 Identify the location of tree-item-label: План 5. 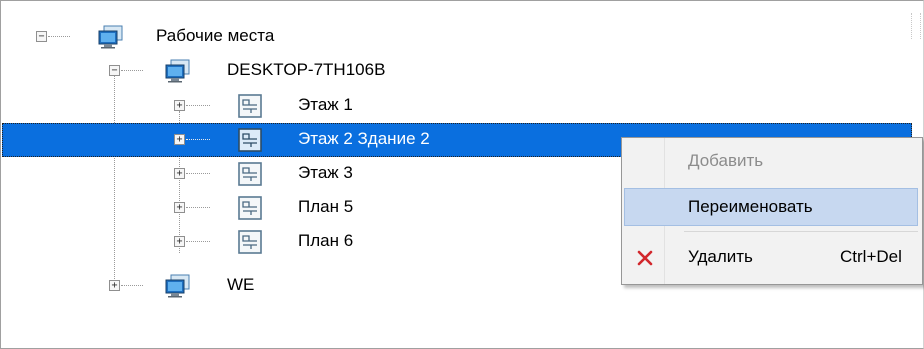
(326, 206).